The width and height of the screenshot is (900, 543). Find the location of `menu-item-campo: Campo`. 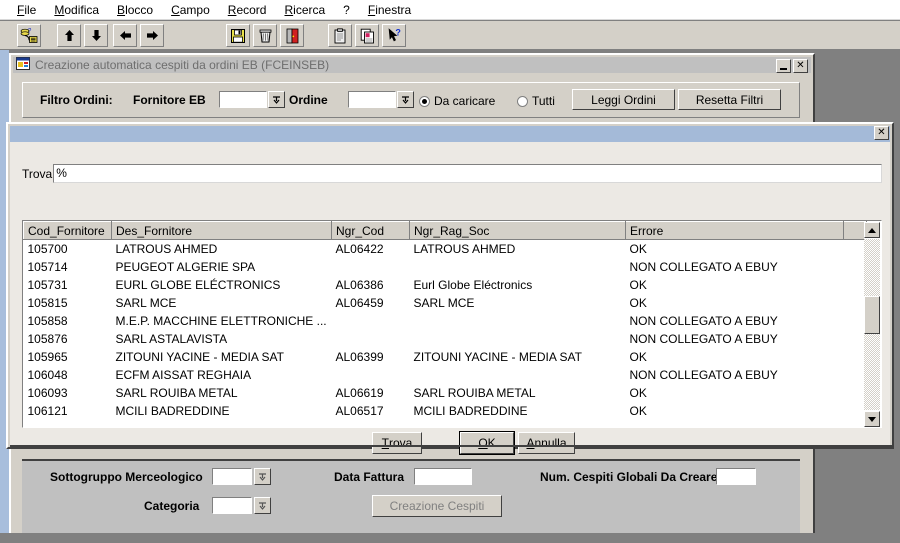

menu-item-campo: Campo is located at coordinates (190, 10).